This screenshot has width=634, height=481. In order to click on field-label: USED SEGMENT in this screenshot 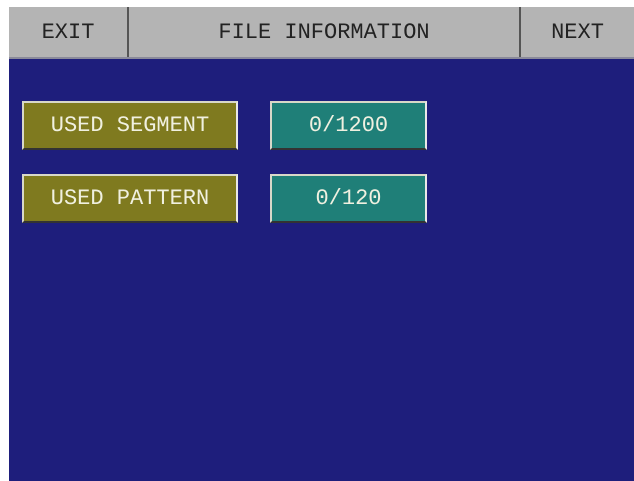, I will do `click(130, 125)`.